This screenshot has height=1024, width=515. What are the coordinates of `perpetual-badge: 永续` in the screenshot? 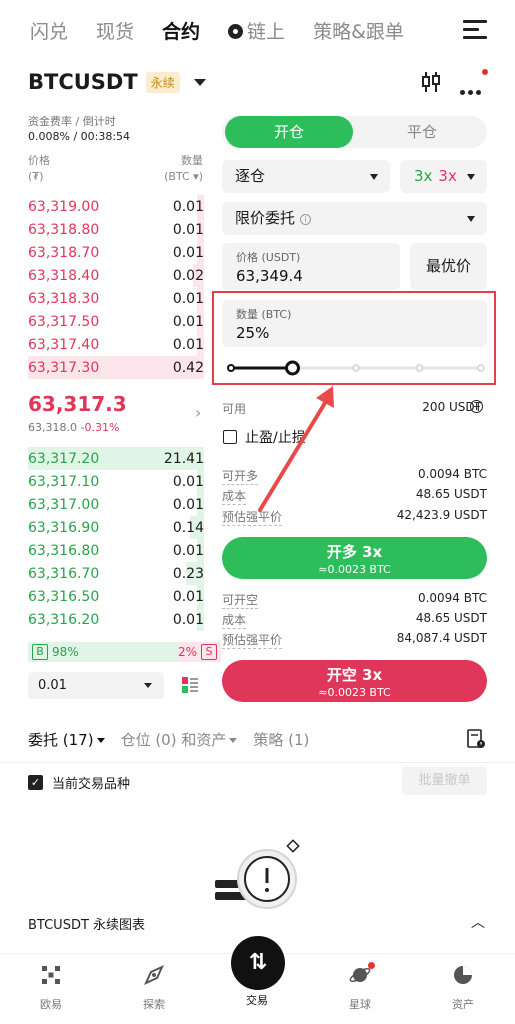 It's located at (162, 82).